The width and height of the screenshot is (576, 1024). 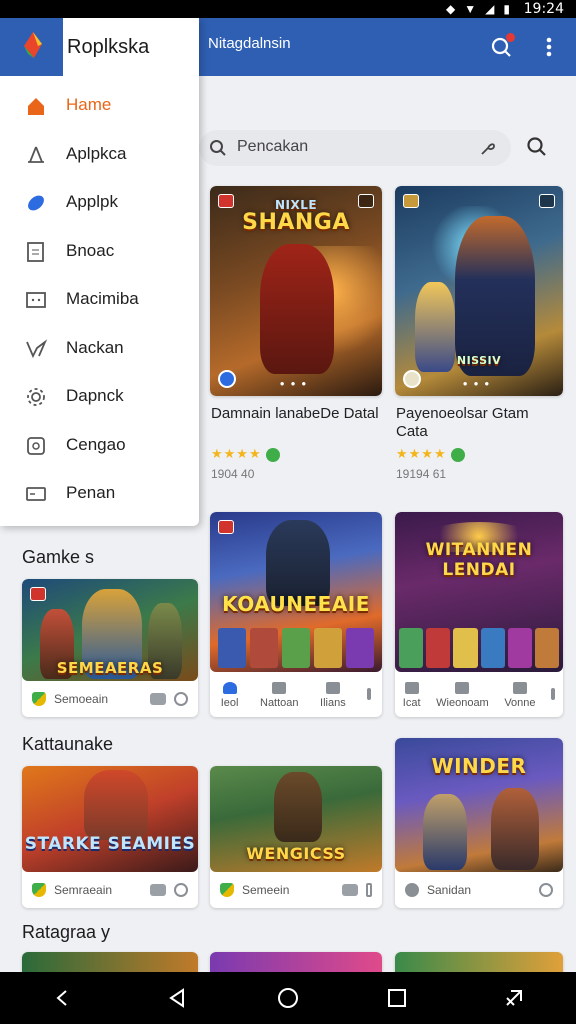 I want to click on featured-game-card-2: NISSIV ●●●, so click(x=479, y=291).